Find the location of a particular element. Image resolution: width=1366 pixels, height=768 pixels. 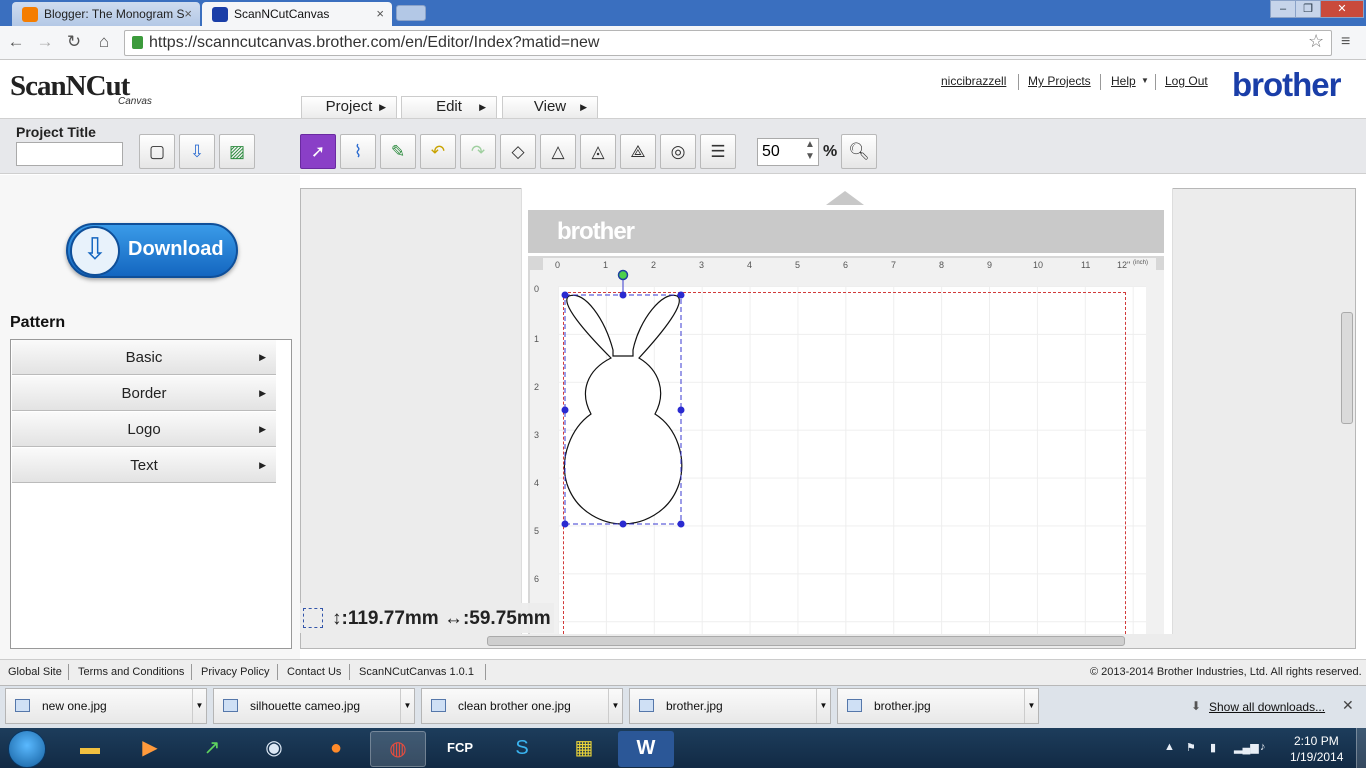

close-window-button: ✕ is located at coordinates (1342, 9).